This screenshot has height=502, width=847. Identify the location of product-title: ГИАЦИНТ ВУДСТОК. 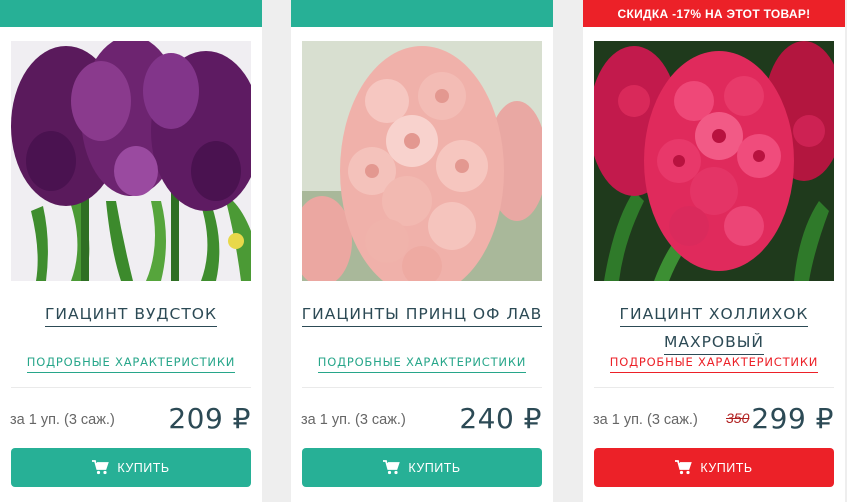
(131, 314).